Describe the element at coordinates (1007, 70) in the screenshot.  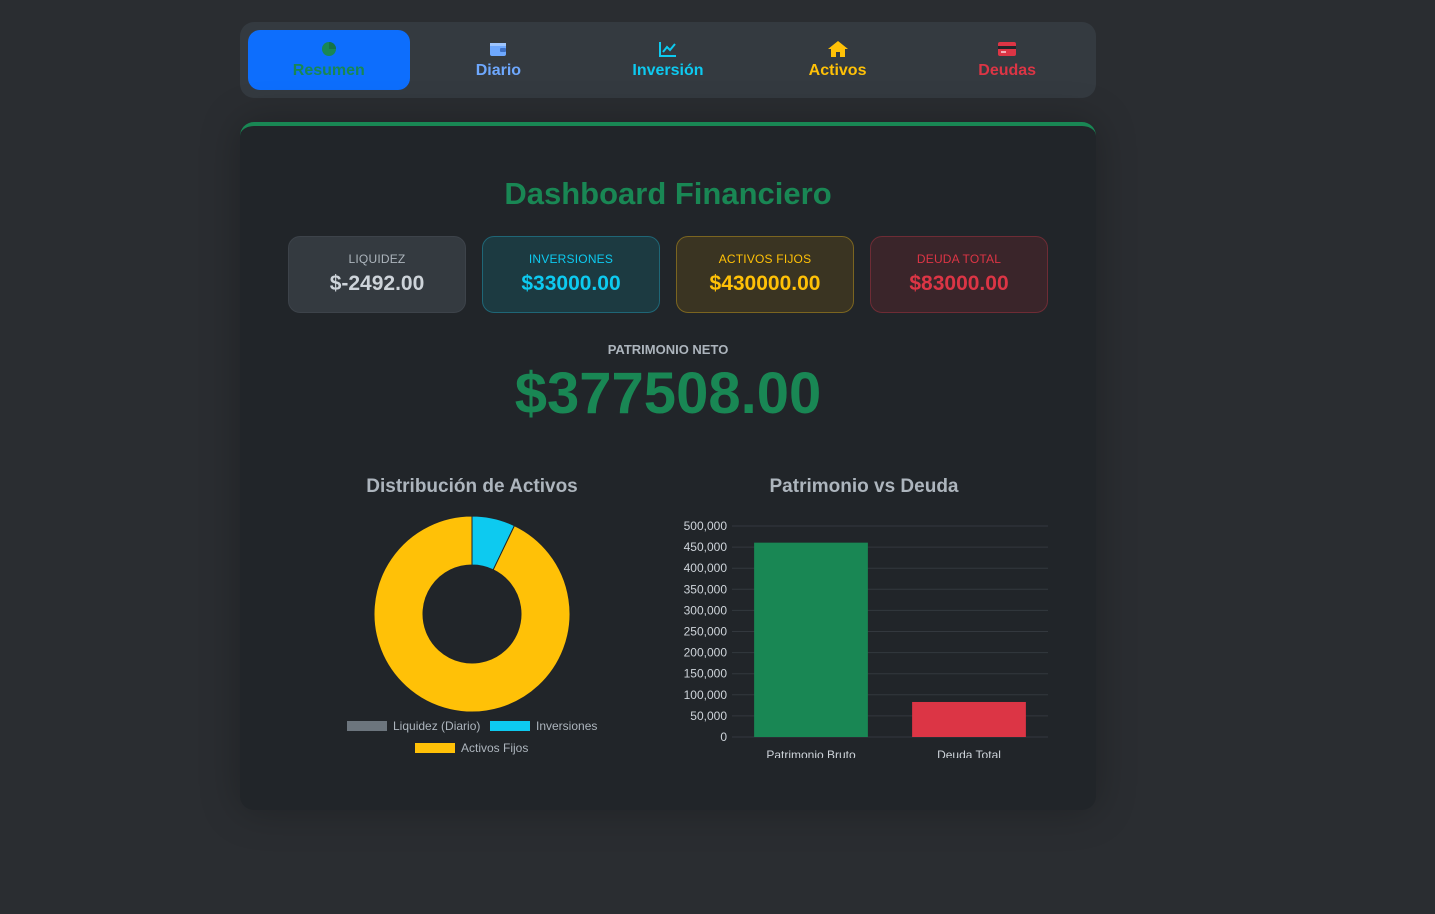
I see `tab-deudas-label: Deudas` at that location.